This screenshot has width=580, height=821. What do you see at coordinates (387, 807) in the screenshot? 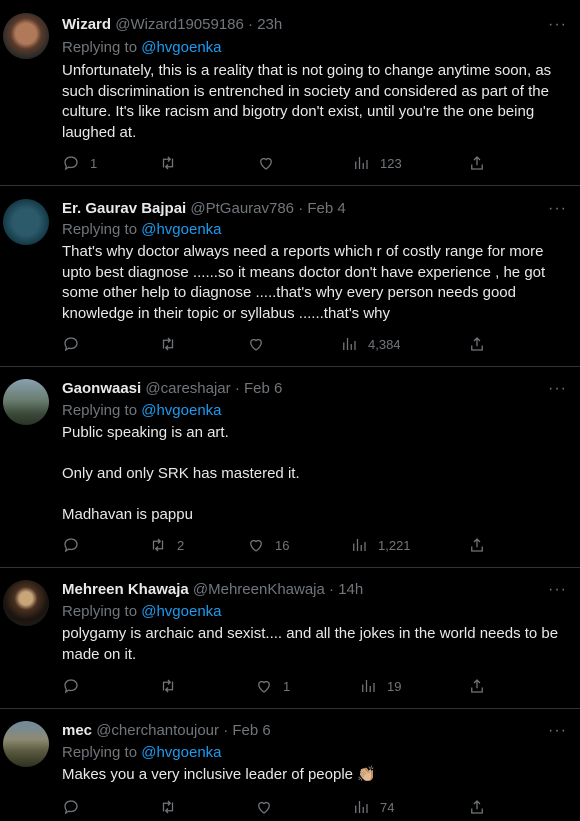
I see `views-count: 74` at bounding box center [387, 807].